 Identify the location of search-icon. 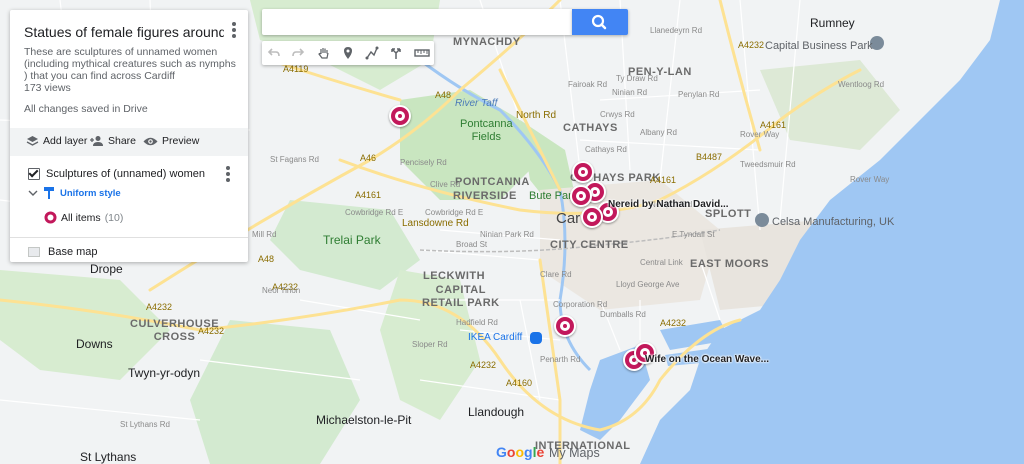
(599, 22).